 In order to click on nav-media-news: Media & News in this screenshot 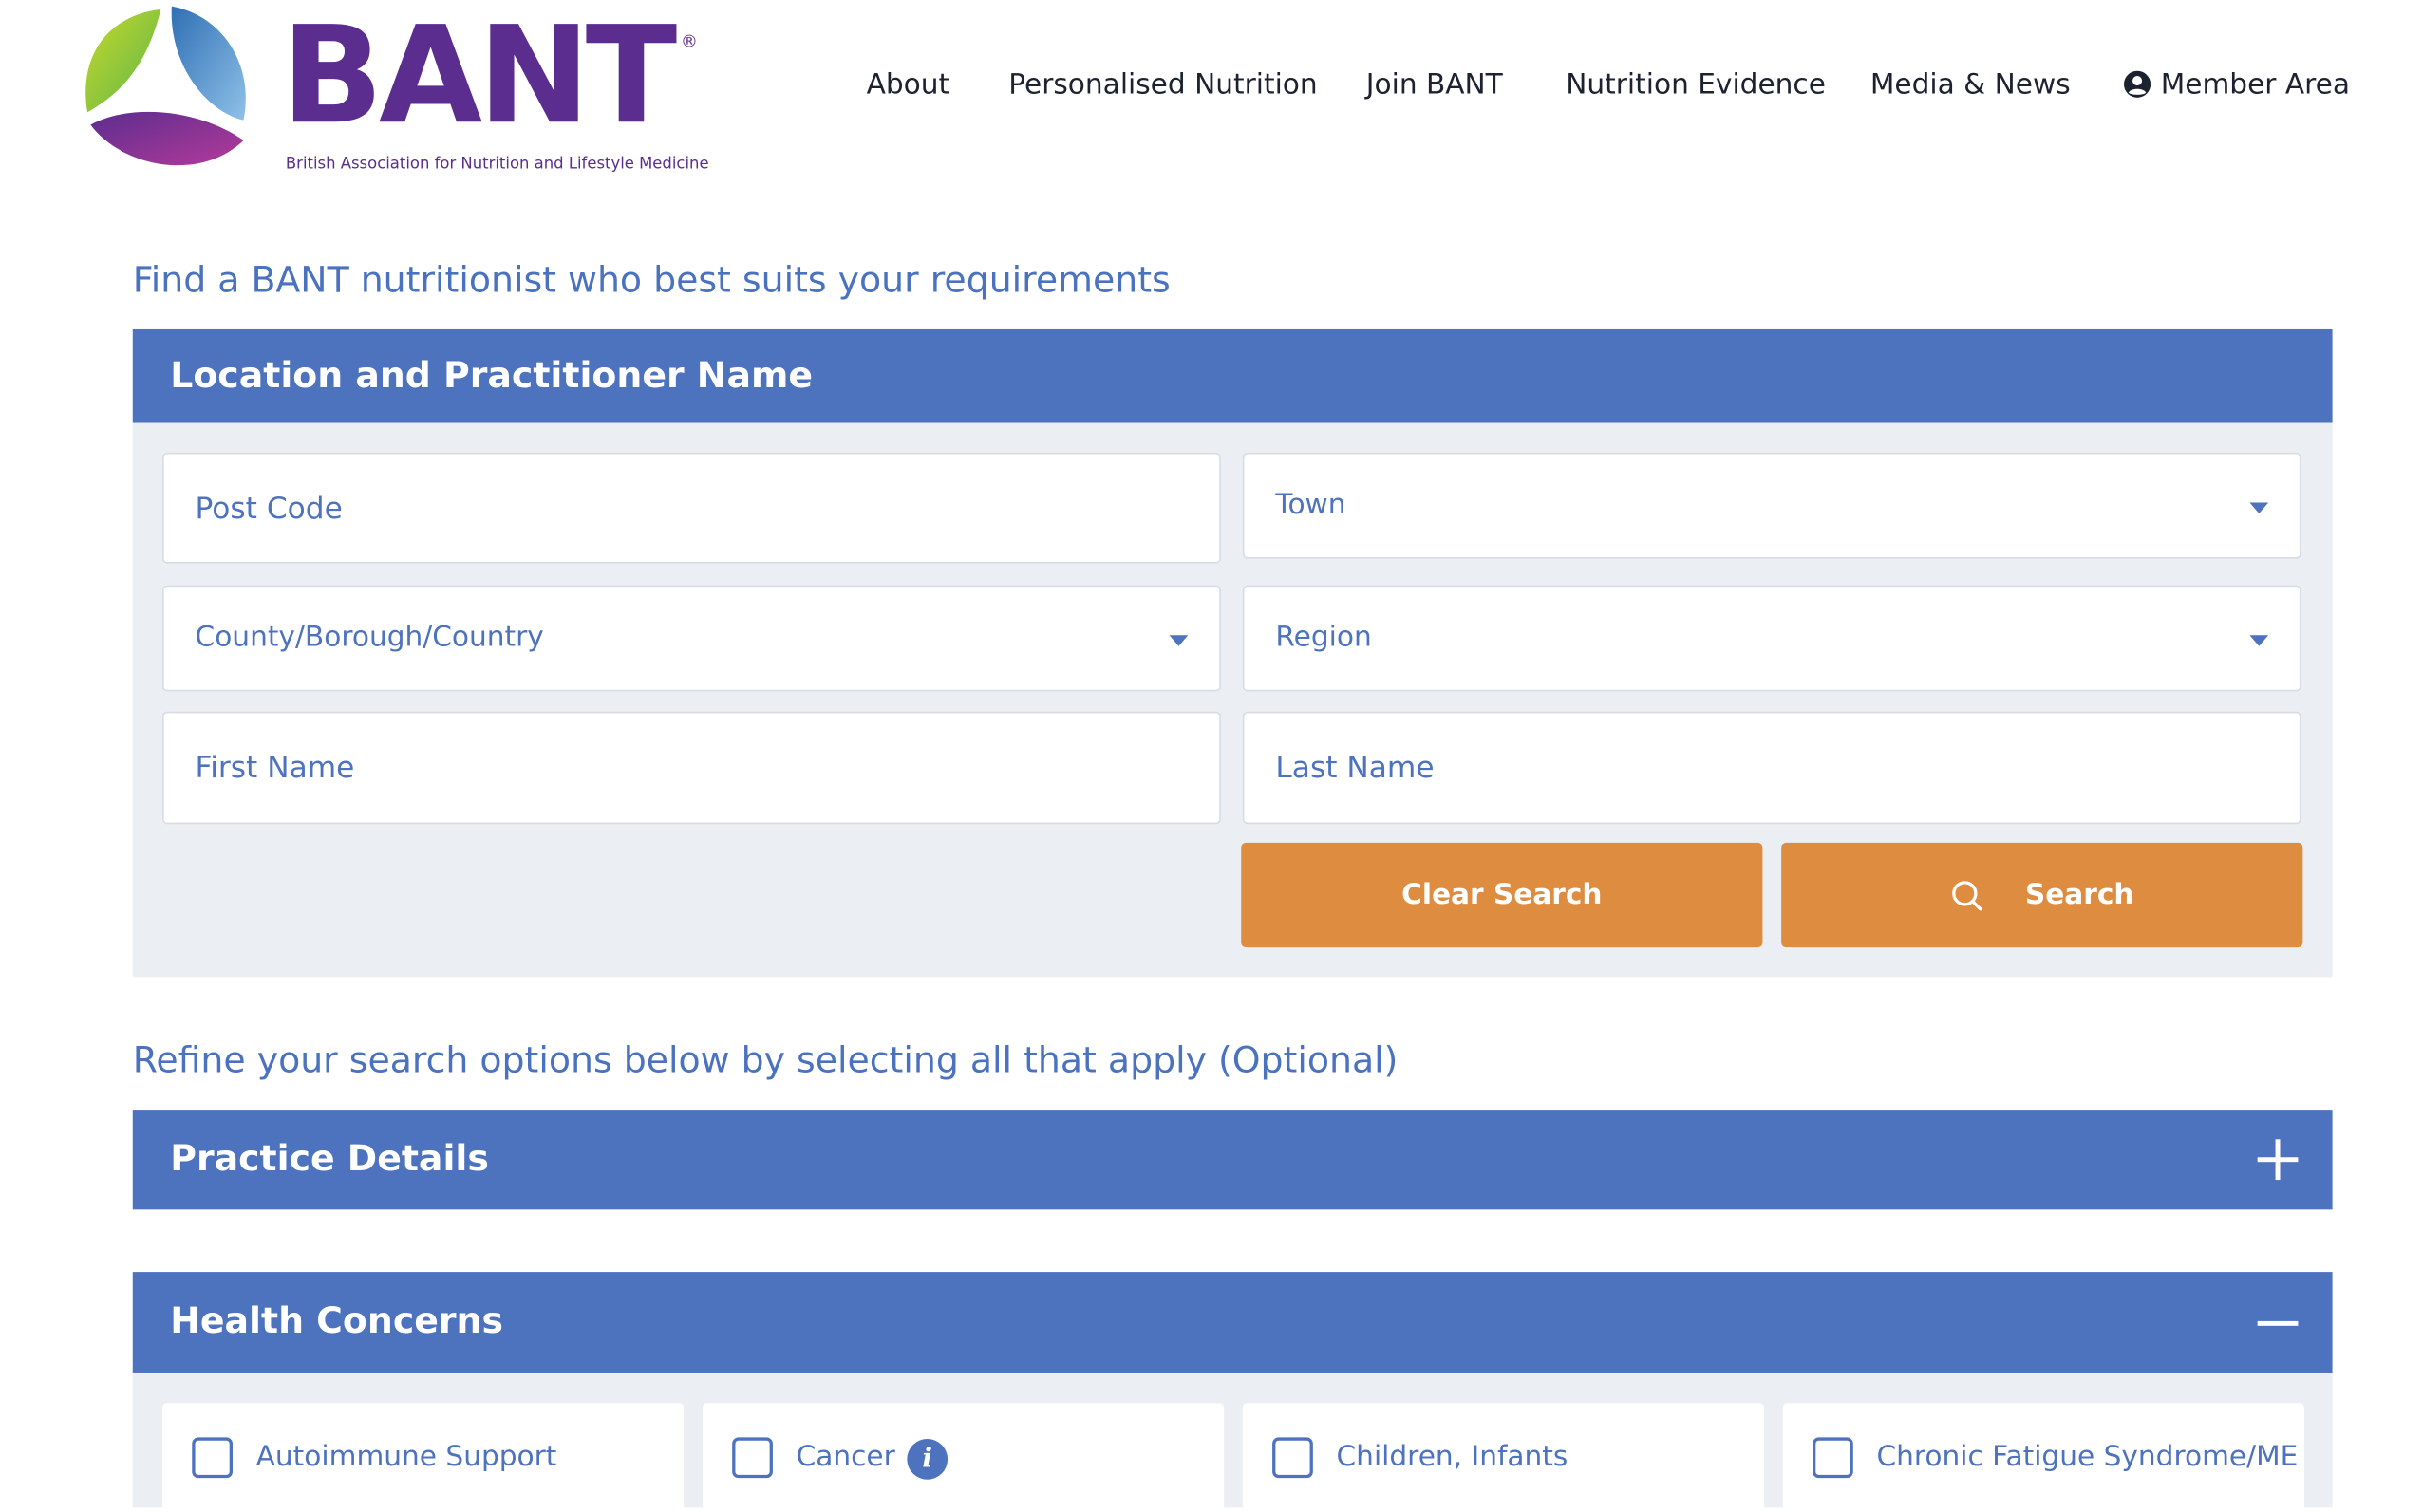, I will do `click(1970, 85)`.